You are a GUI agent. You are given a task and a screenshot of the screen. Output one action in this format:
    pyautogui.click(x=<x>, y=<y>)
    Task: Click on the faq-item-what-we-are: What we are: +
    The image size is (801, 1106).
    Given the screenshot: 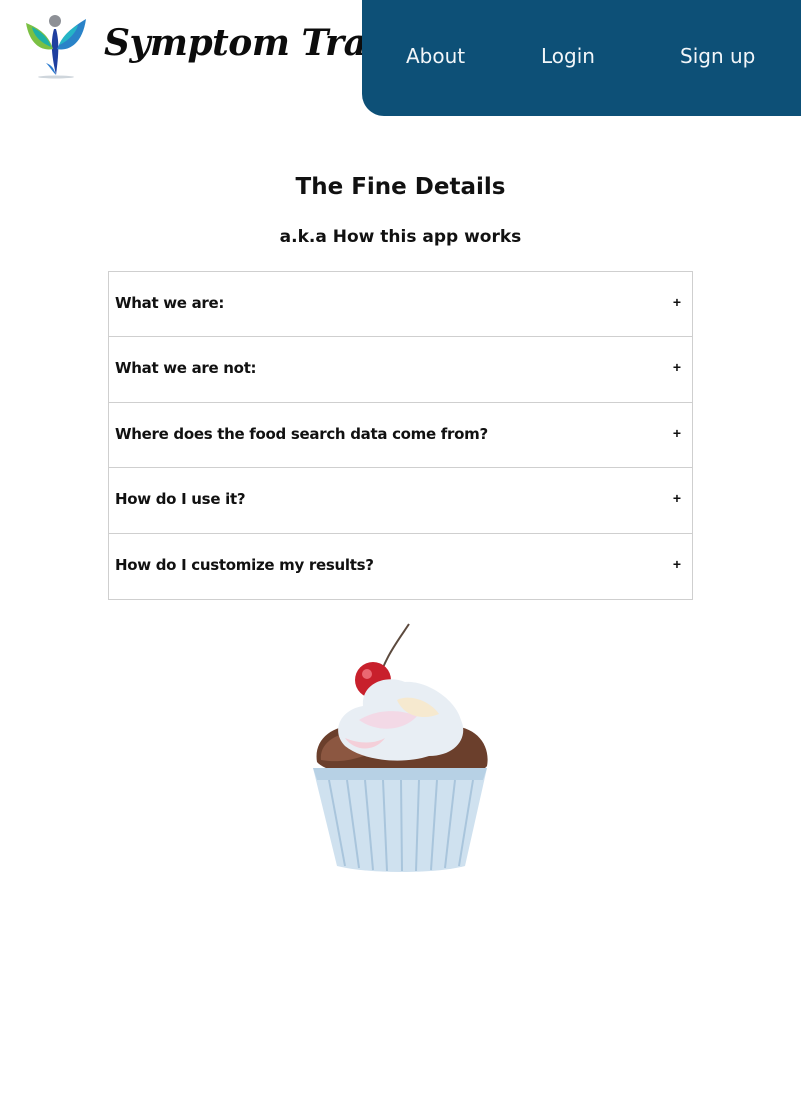 What is the action you would take?
    pyautogui.click(x=400, y=305)
    